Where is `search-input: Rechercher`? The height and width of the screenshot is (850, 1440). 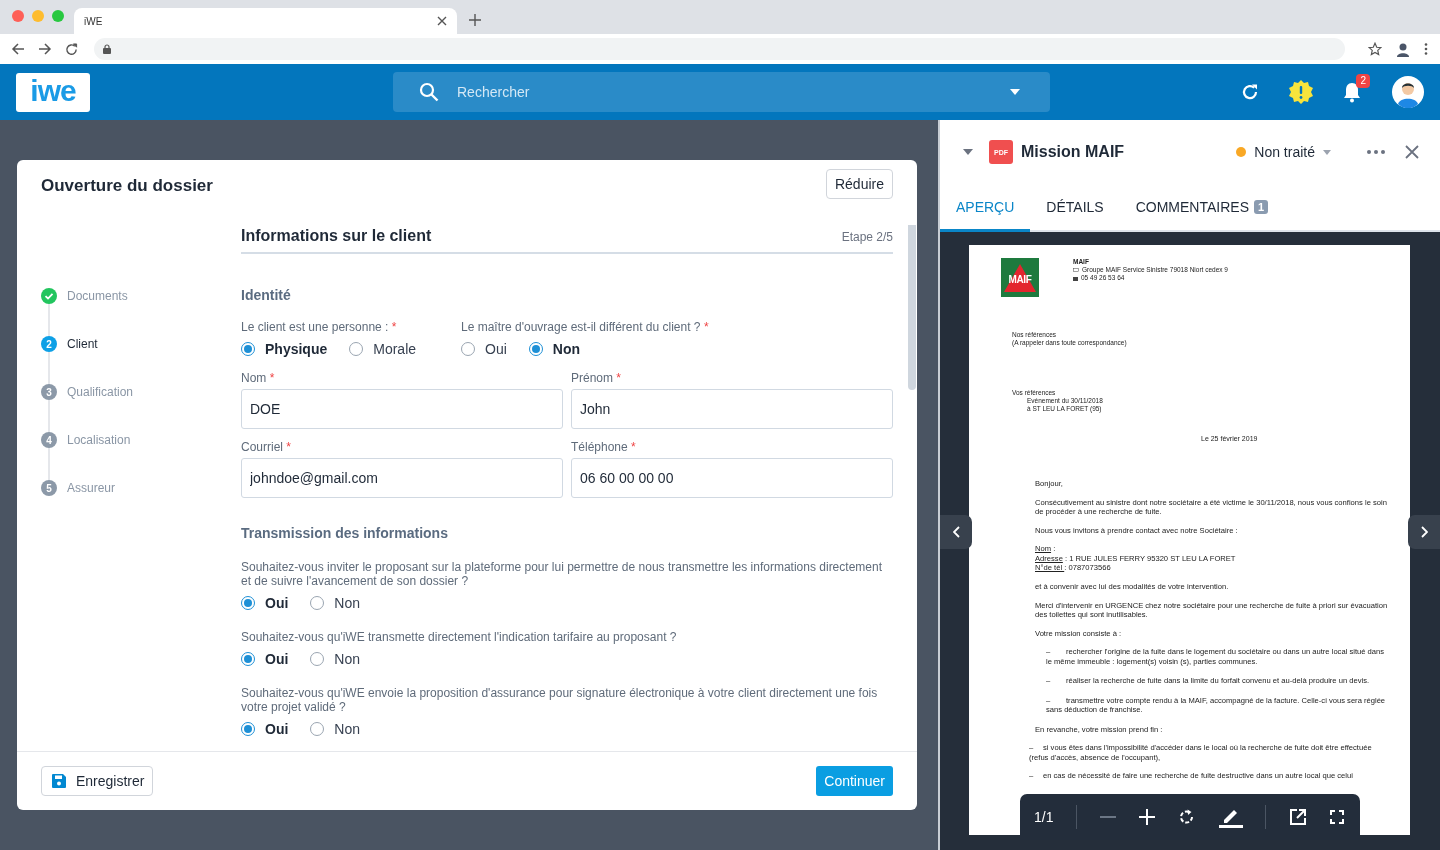 search-input: Rechercher is located at coordinates (724, 92).